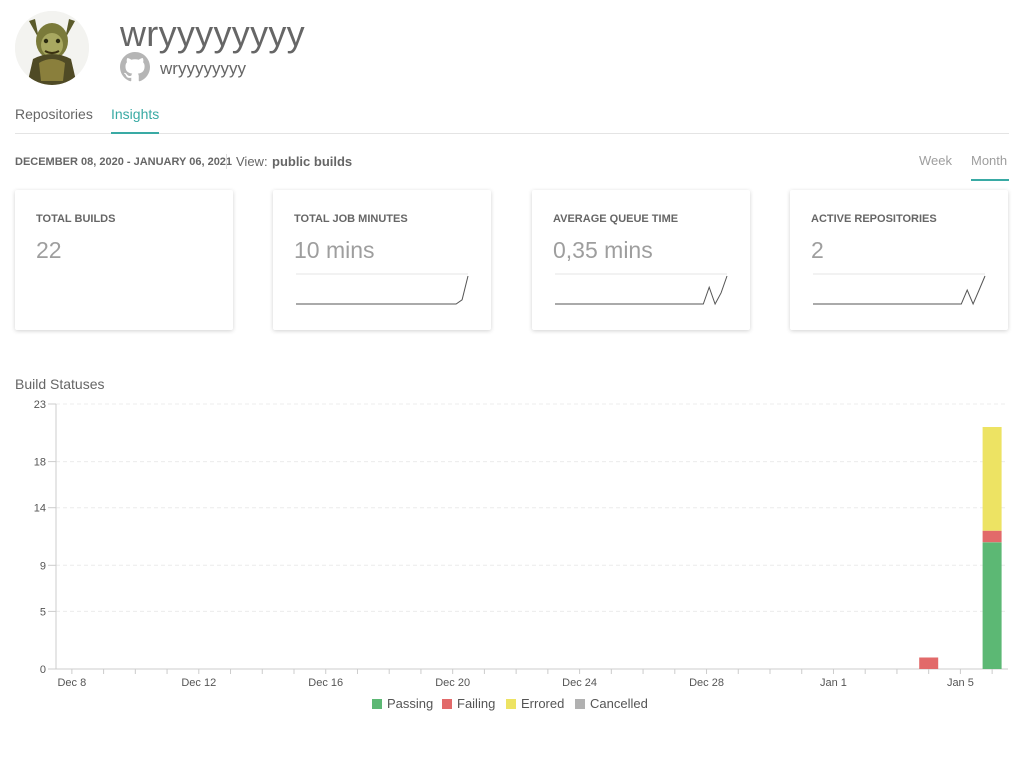 The image size is (1024, 784). What do you see at coordinates (135, 67) in the screenshot?
I see `github-icon` at bounding box center [135, 67].